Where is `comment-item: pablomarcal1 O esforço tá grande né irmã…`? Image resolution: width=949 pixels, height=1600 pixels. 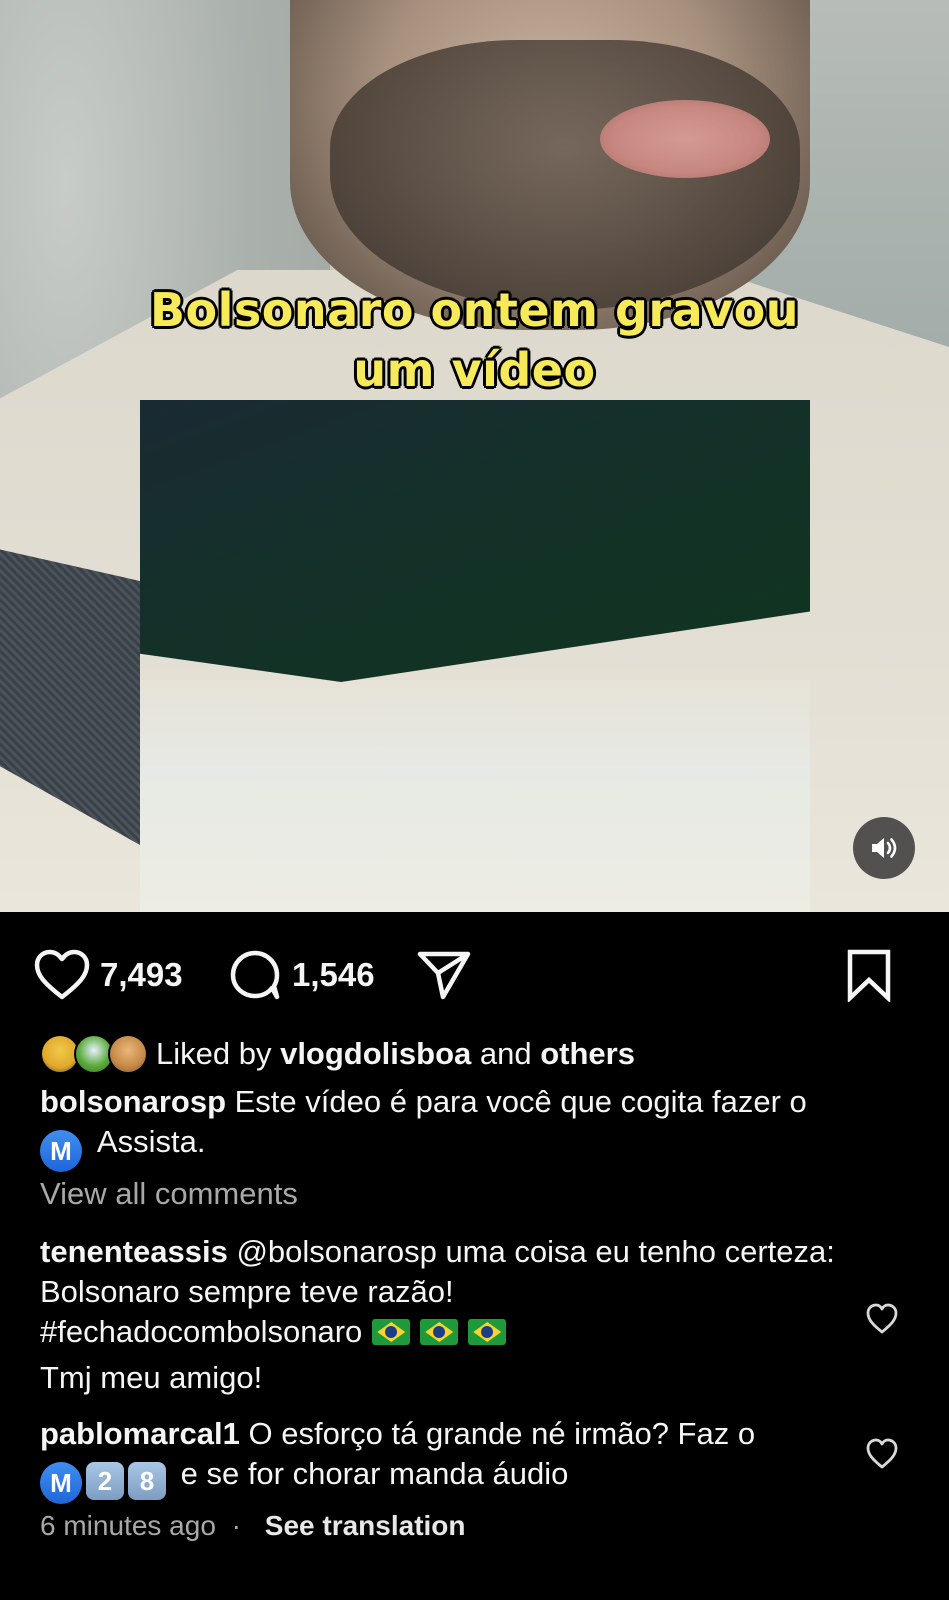
comment-item: pablomarcal1 O esforço tá grande né irmã… is located at coordinates (450, 1459).